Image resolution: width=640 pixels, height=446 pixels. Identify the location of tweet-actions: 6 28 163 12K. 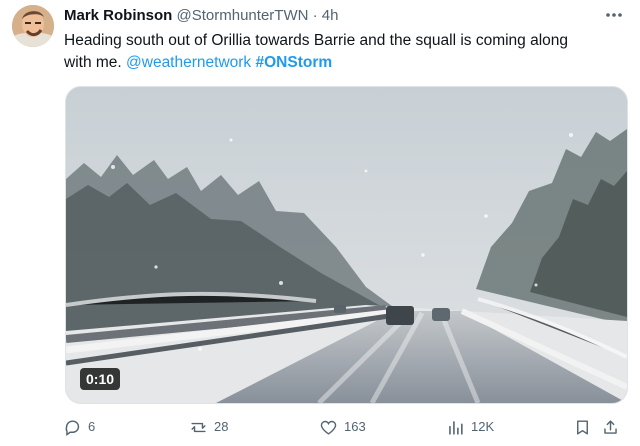
(343, 427).